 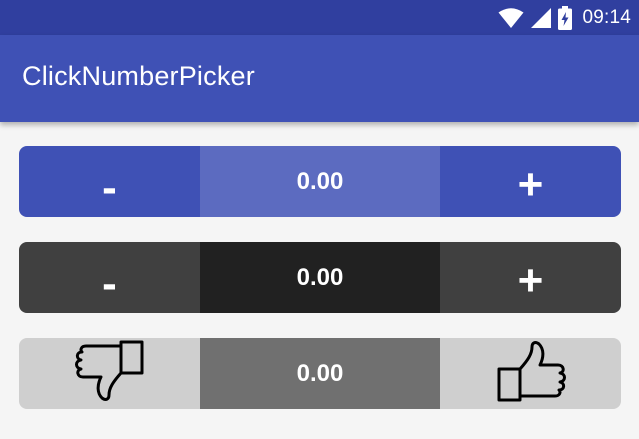 I want to click on thumbs-down-button, so click(x=109, y=373).